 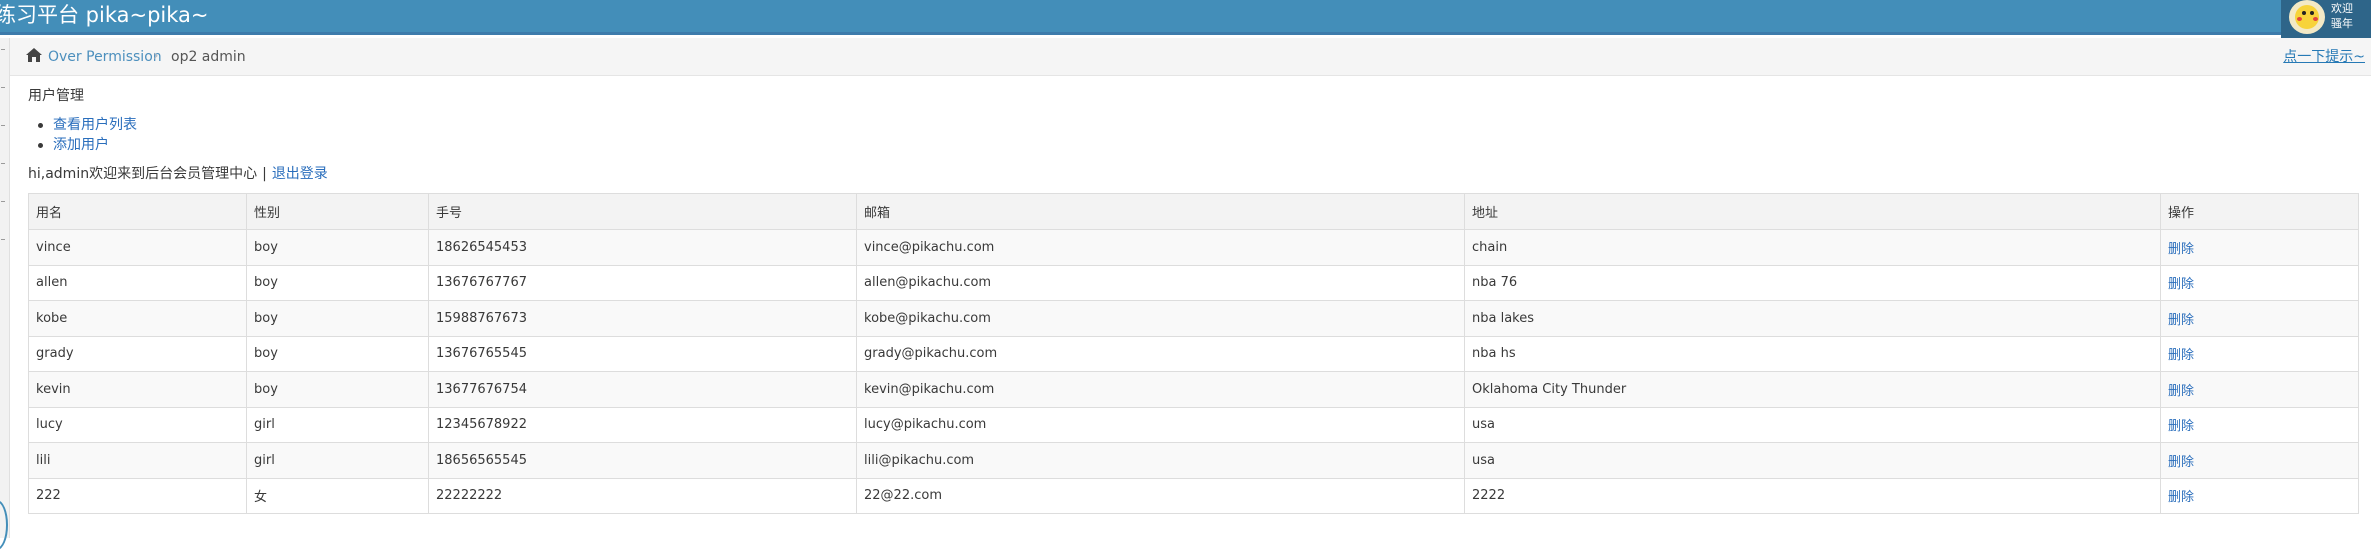 What do you see at coordinates (104, 15) in the screenshot?
I see `brand-title: 练习平台 pika~pika~` at bounding box center [104, 15].